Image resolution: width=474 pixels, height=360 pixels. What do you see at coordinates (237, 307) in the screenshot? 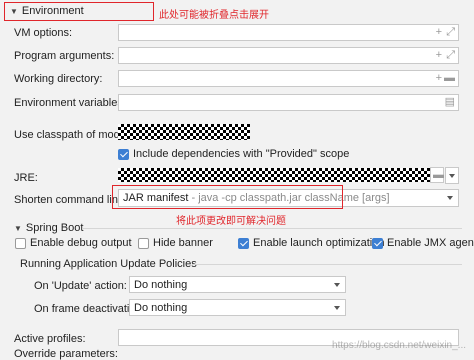
I see `on-frame-deactivation-select: Do nothing` at bounding box center [237, 307].